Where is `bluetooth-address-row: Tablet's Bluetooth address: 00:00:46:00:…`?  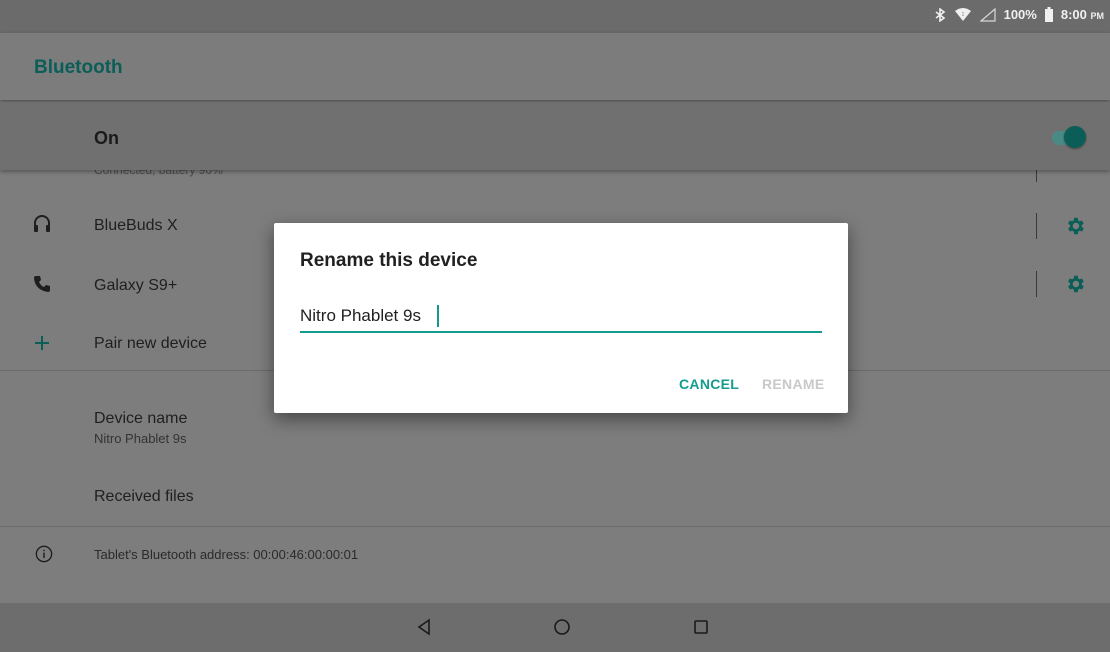
bluetooth-address-row: Tablet's Bluetooth address: 00:00:46:00:… is located at coordinates (555, 557).